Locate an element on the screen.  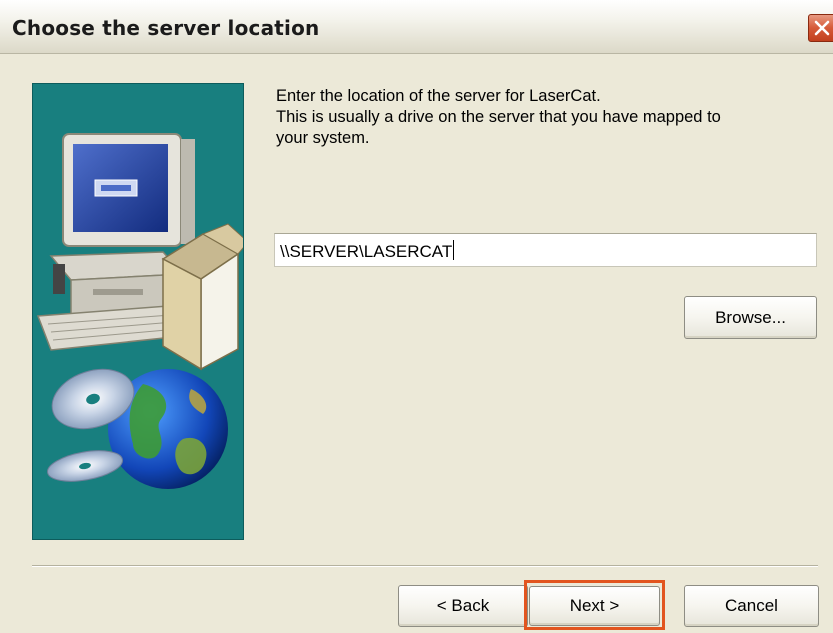
close-button is located at coordinates (820, 28).